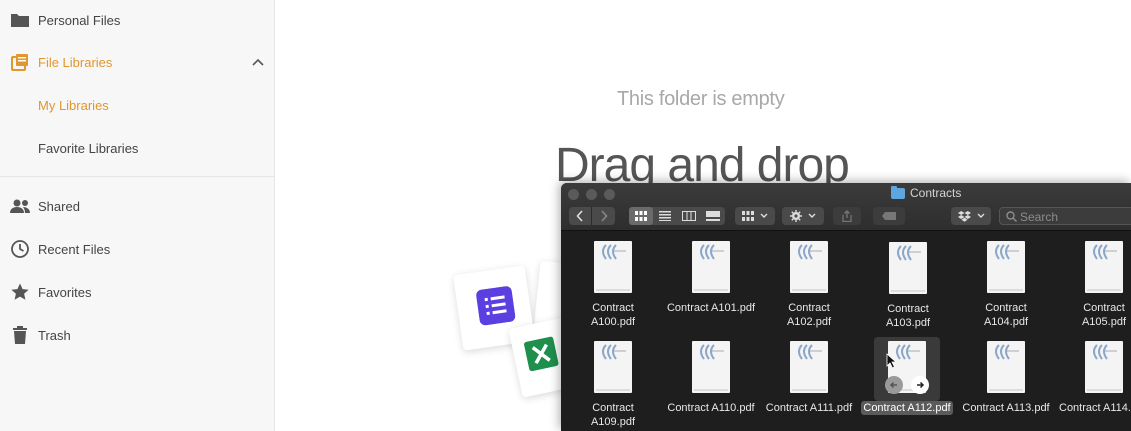 This screenshot has width=1131, height=431. What do you see at coordinates (1095, 408) in the screenshot?
I see `file-name: Contract A114.` at bounding box center [1095, 408].